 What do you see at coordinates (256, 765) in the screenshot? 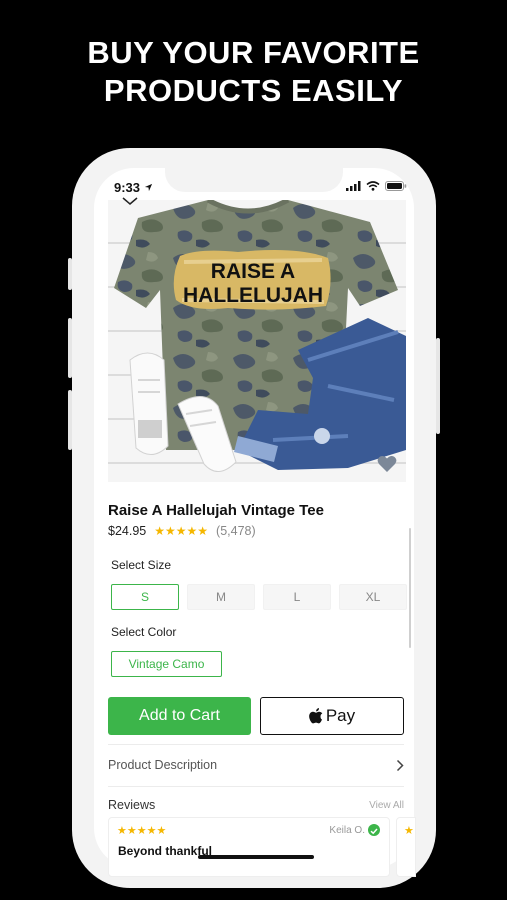
I see `product-description-row: Product Description` at bounding box center [256, 765].